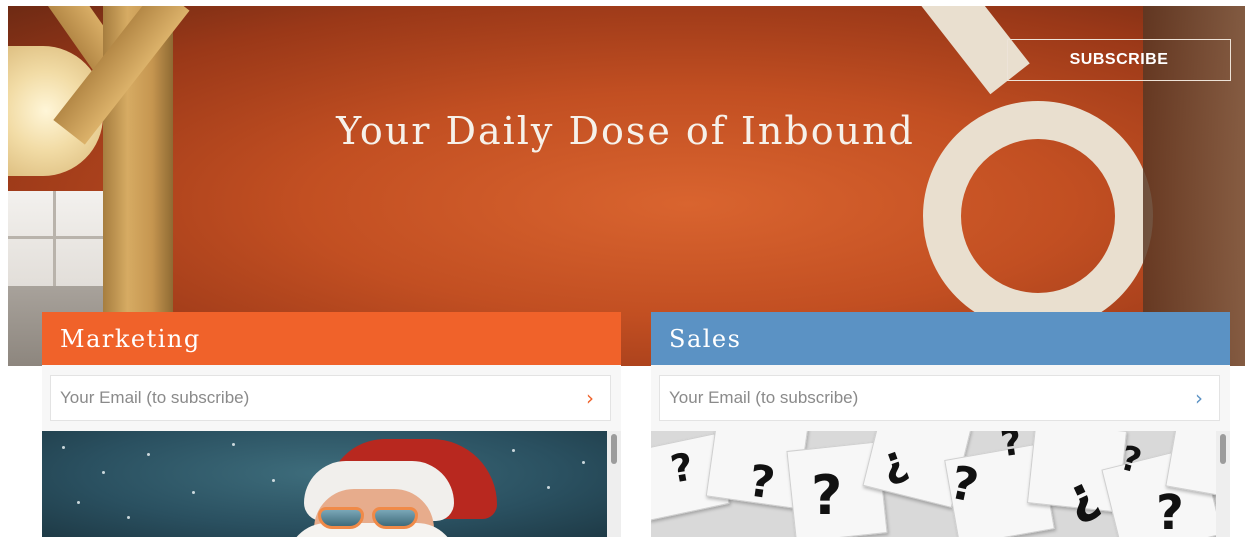 The width and height of the screenshot is (1253, 537). I want to click on hero-title: Your Daily Dose of Inbound, so click(625, 131).